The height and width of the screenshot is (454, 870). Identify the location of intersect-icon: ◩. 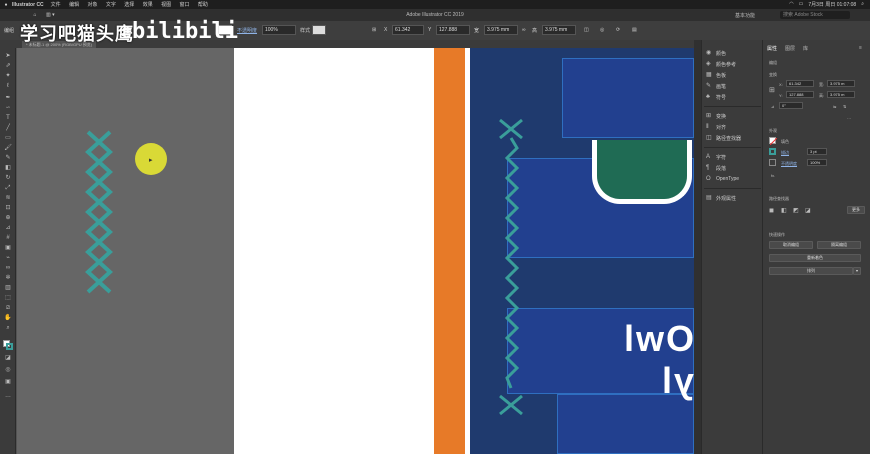
(796, 210).